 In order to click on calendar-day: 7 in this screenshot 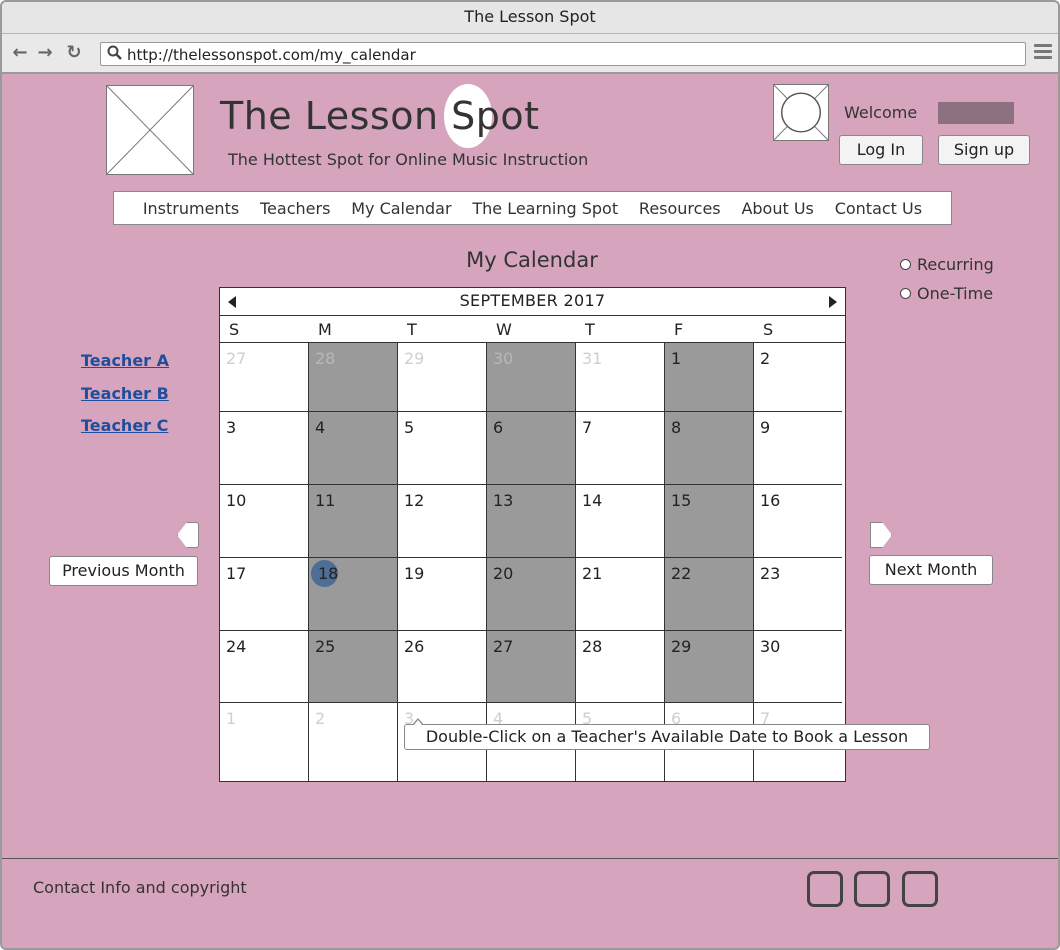, I will do `click(620, 448)`.